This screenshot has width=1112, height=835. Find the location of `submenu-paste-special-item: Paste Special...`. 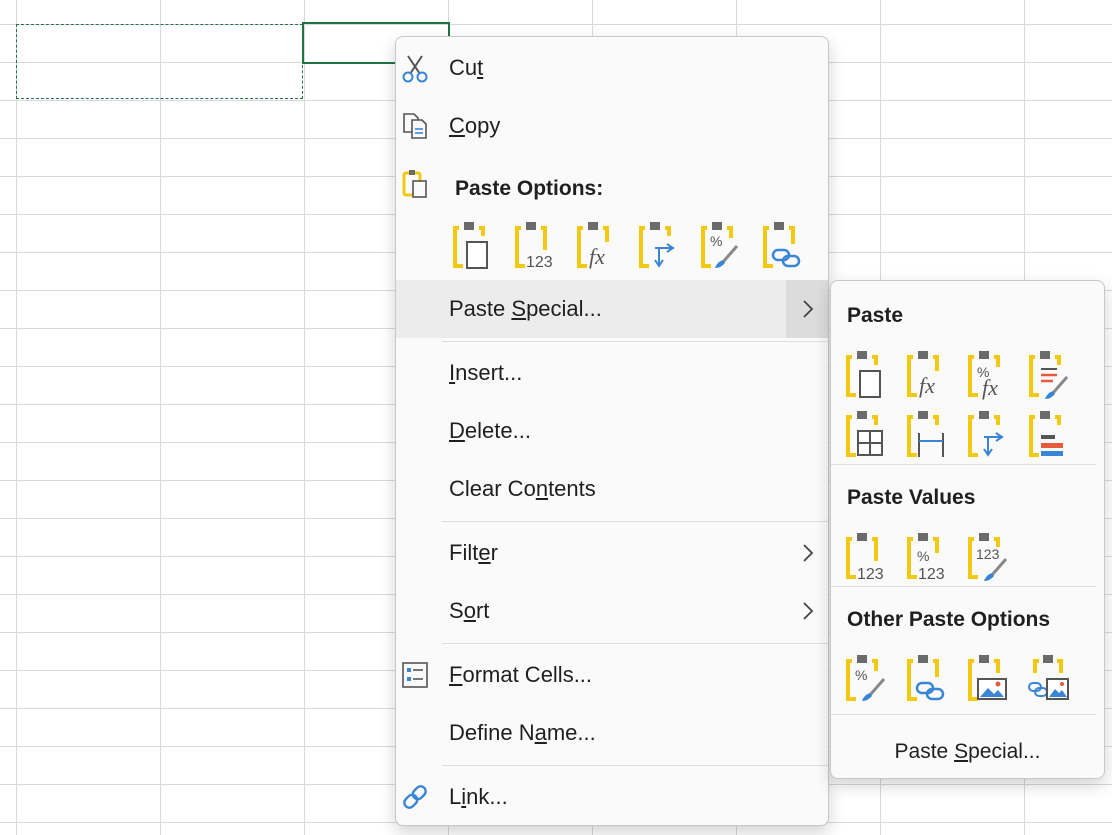

submenu-paste-special-item: Paste Special... is located at coordinates (967, 752).